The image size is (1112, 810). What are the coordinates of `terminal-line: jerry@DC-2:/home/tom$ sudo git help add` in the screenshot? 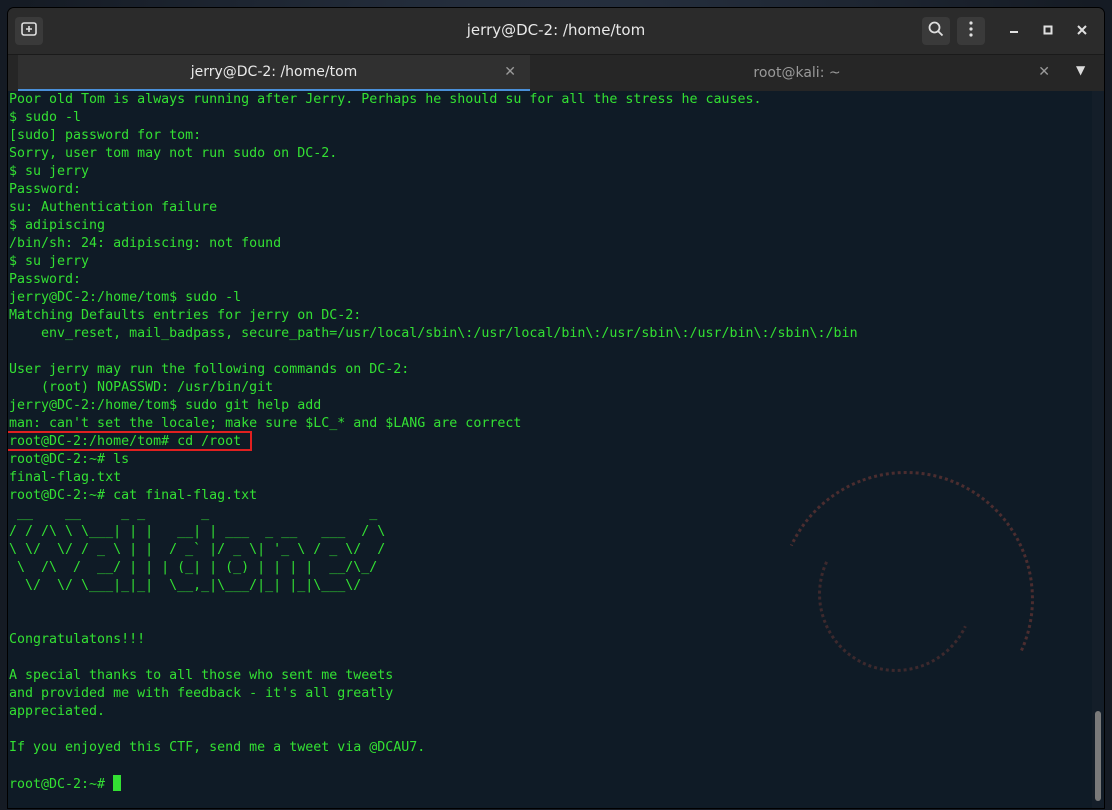 It's located at (165, 405).